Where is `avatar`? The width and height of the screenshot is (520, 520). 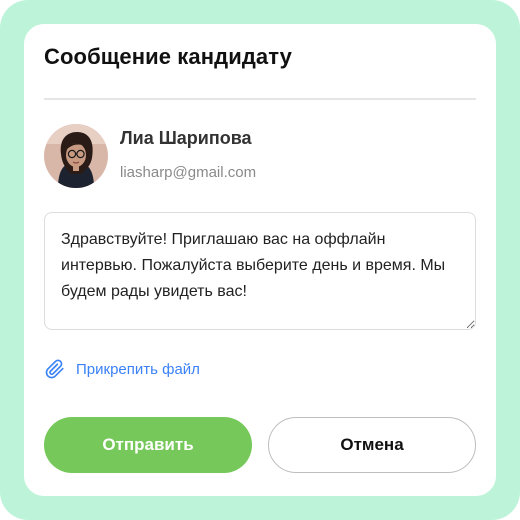 avatar is located at coordinates (76, 156).